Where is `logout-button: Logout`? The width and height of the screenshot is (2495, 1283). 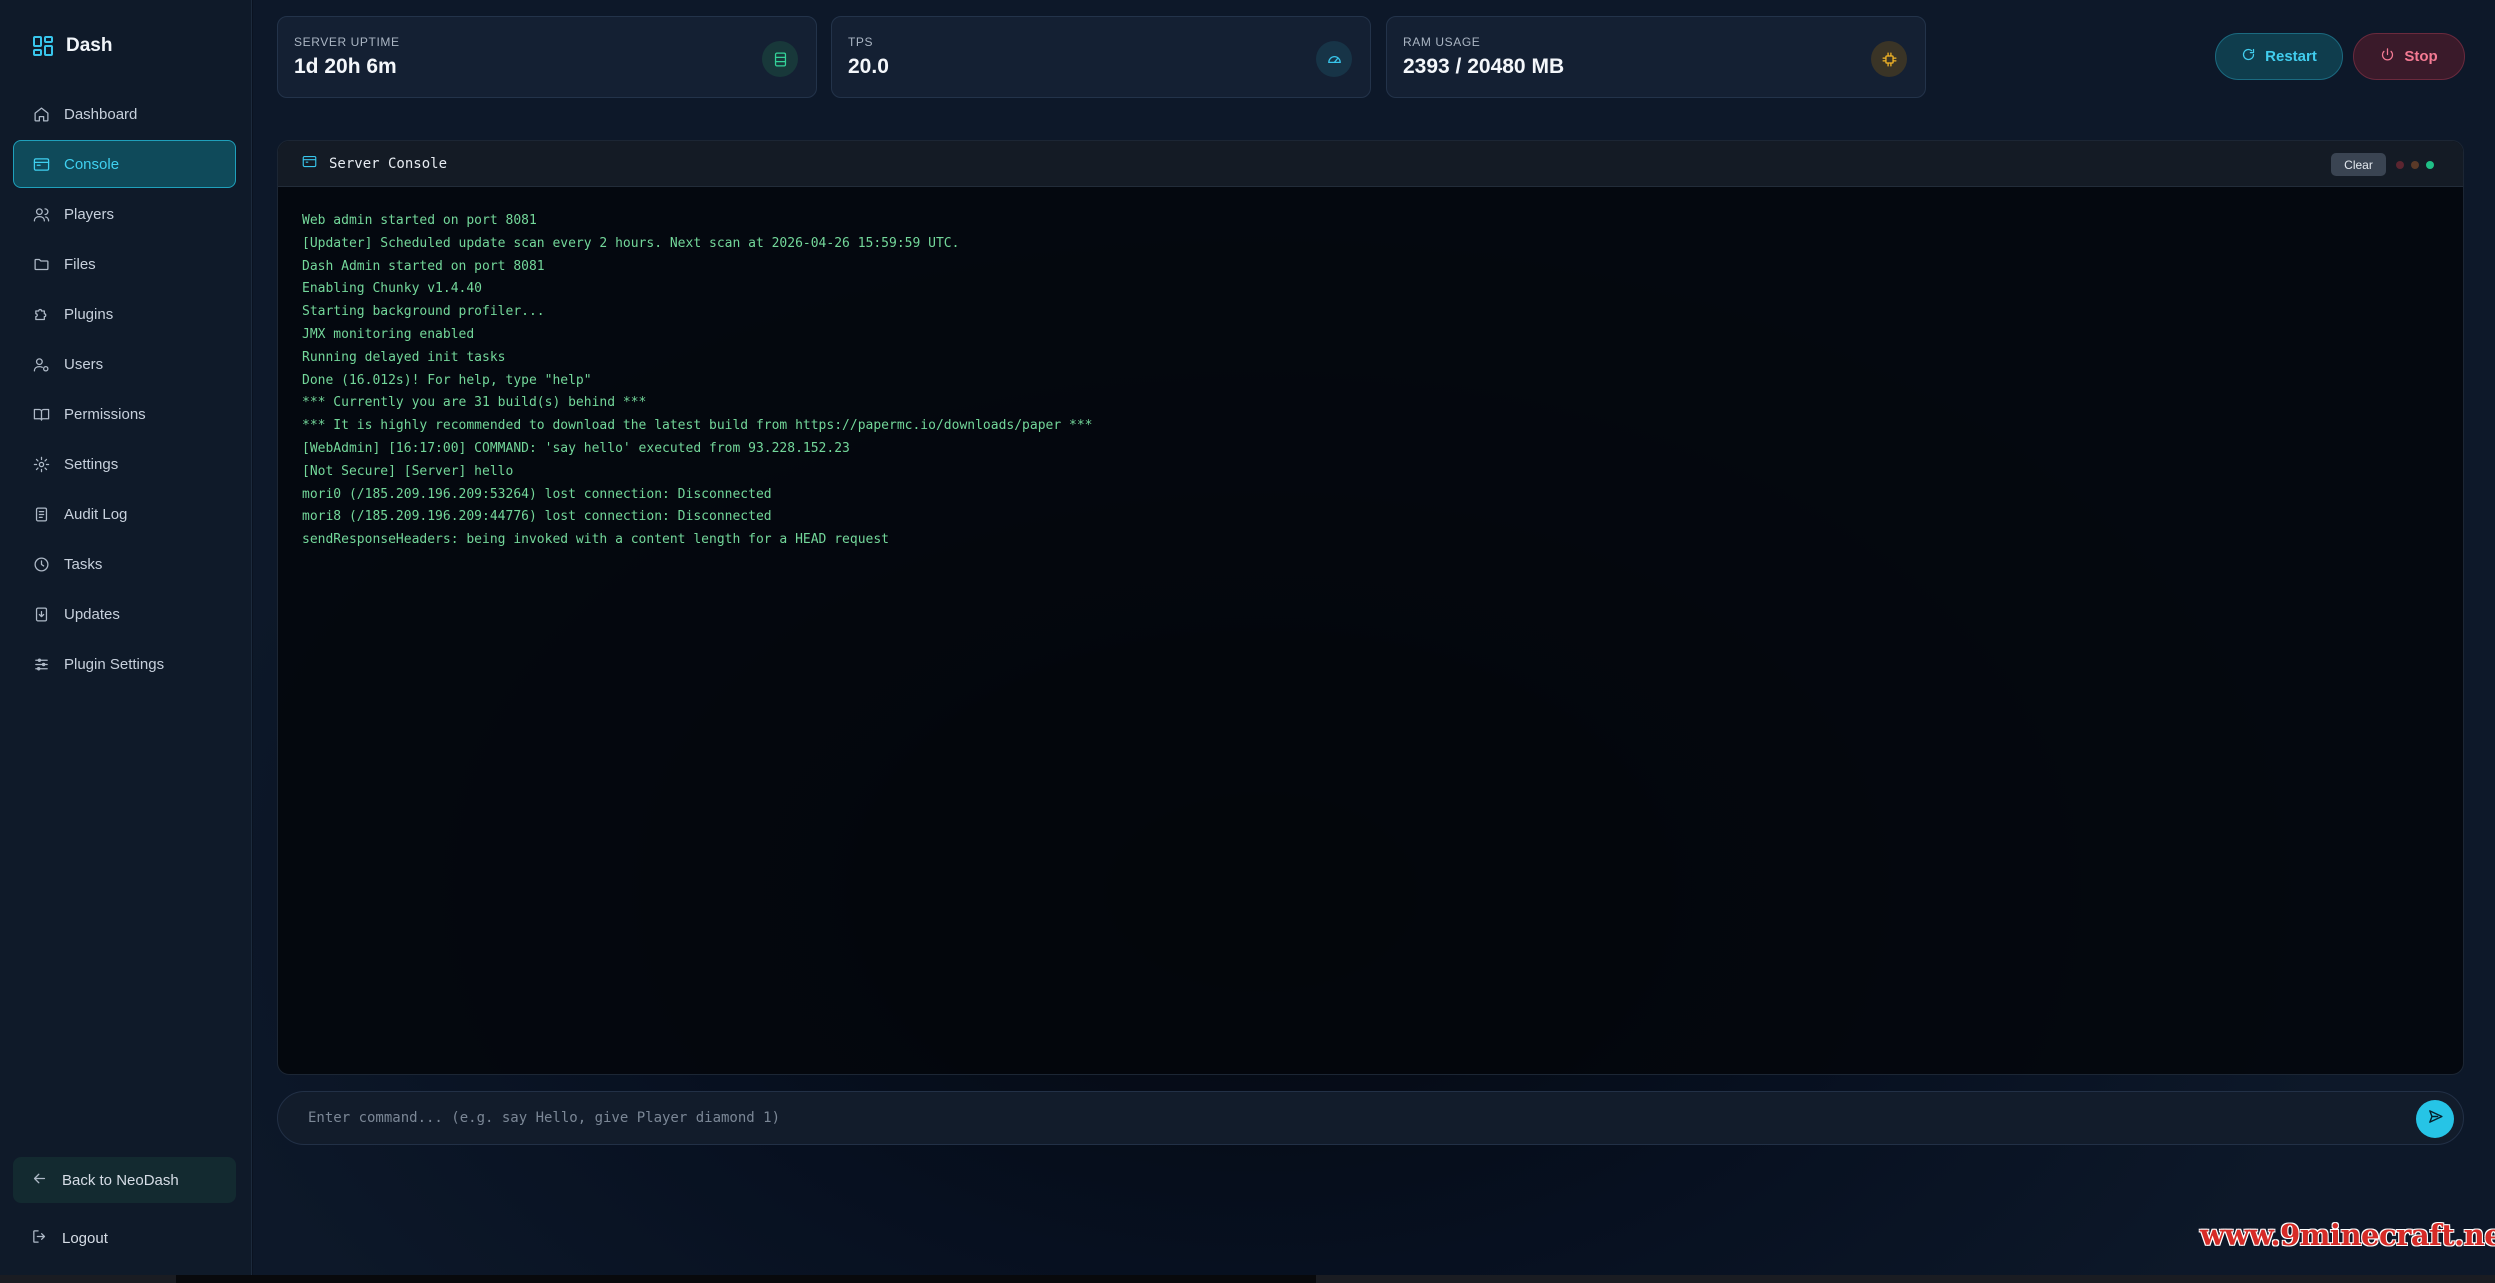 logout-button: Logout is located at coordinates (124, 1238).